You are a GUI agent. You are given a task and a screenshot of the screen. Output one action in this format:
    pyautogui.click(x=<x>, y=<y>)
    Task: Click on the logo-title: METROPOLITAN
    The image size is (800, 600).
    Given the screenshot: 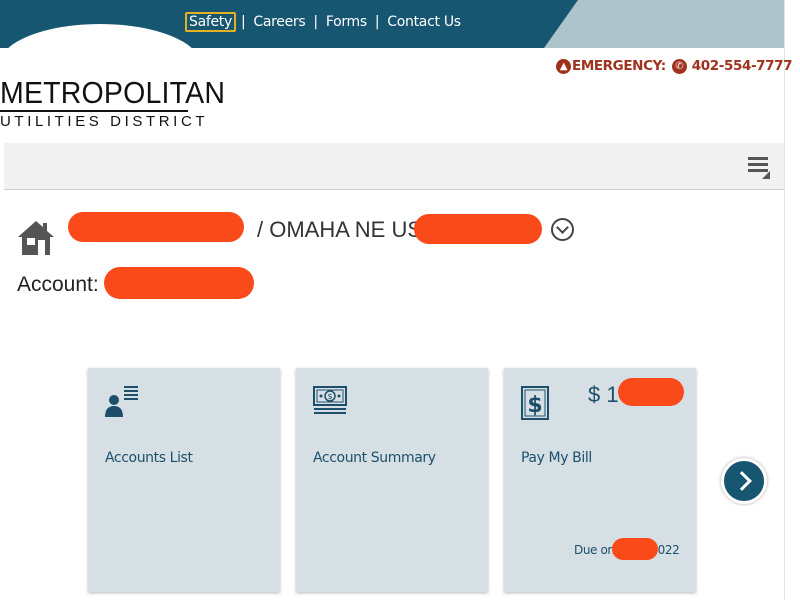 What is the action you would take?
    pyautogui.click(x=113, y=92)
    